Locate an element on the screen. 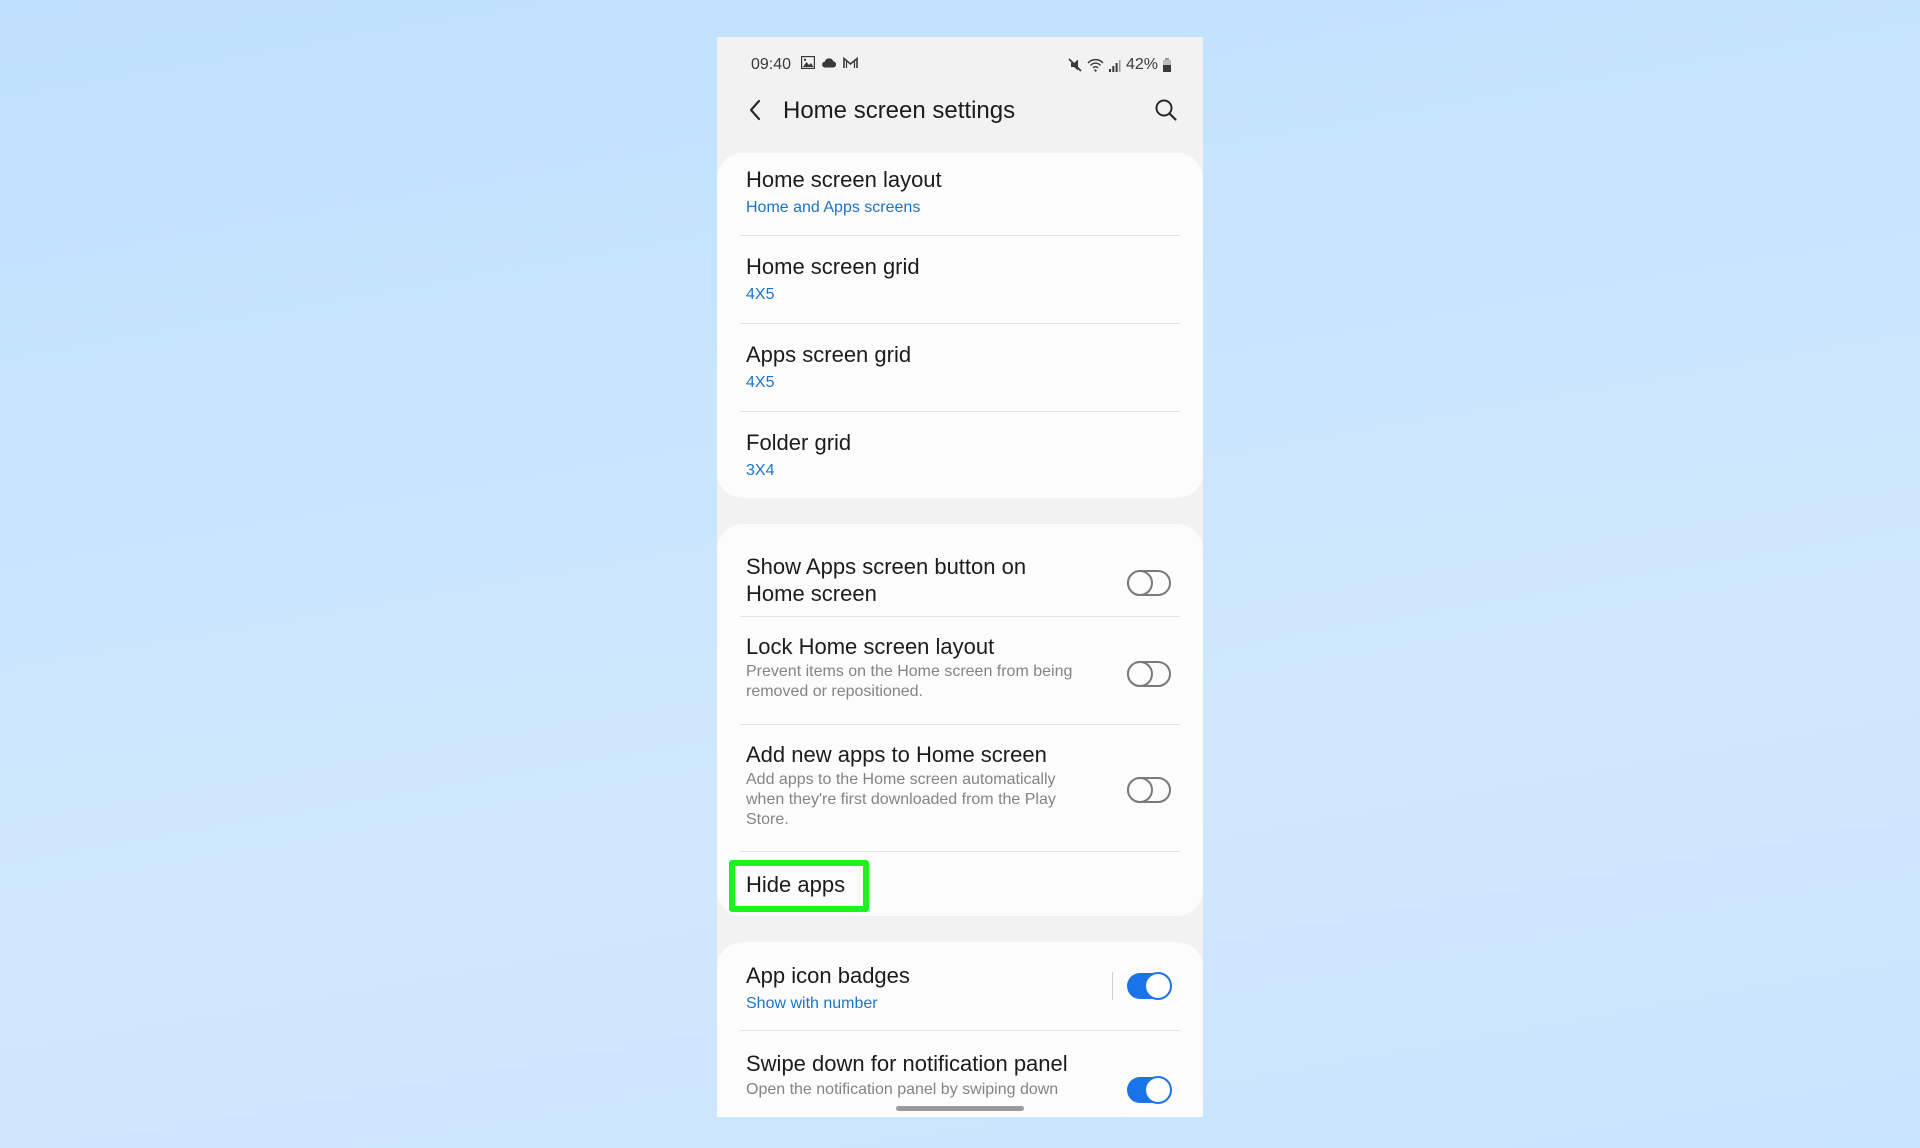 The image size is (1920, 1148). wifi-icon is located at coordinates (1095, 65).